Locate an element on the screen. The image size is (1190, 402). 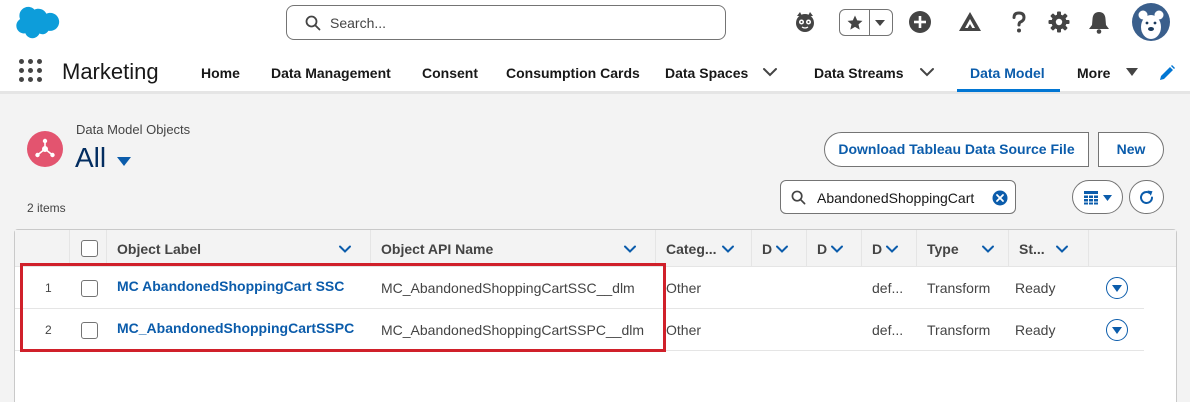
app-name: Marketing is located at coordinates (110, 71).